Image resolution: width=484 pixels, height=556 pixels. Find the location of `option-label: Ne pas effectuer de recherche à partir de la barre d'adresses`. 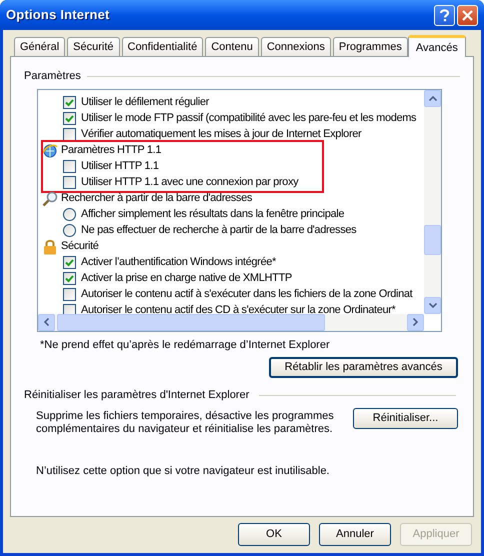

option-label: Ne pas effectuer de recherche à partir de la barre d'adresses is located at coordinates (218, 230).